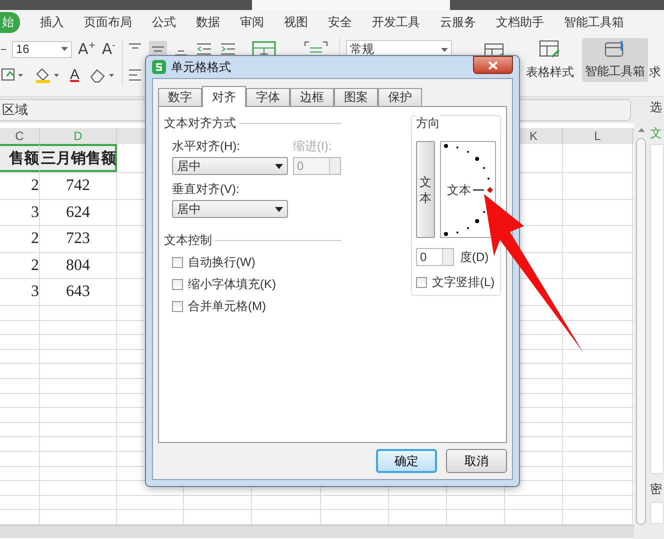 This screenshot has height=539, width=664. Describe the element at coordinates (24, 158) in the screenshot. I see `table-cell-text: 售额` at that location.